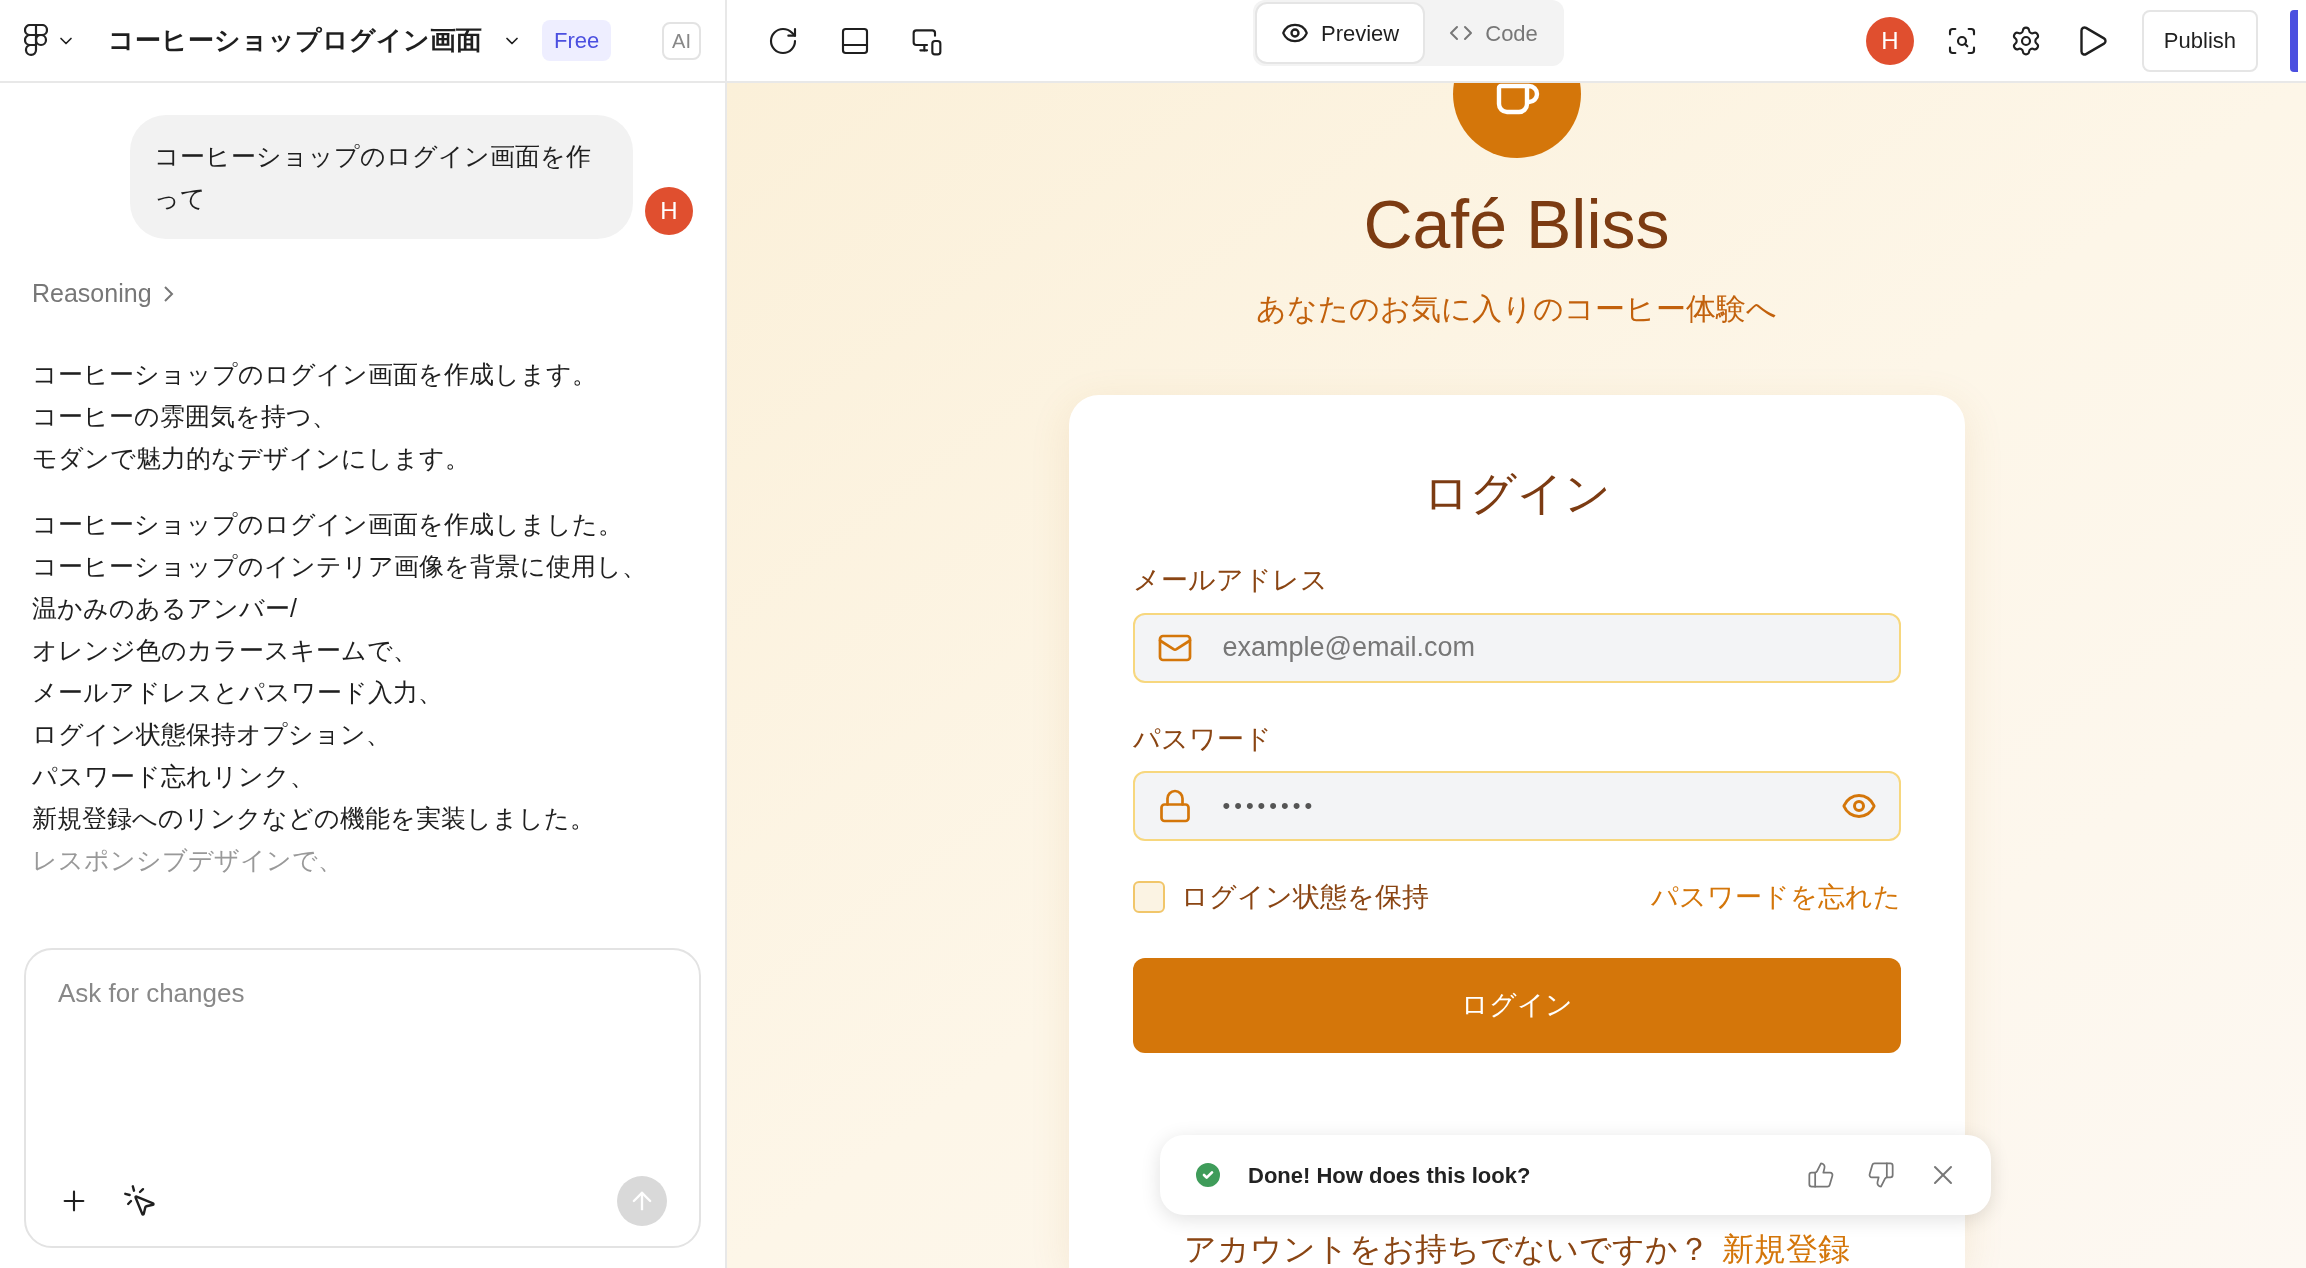  What do you see at coordinates (36, 40) in the screenshot?
I see `logo-icon` at bounding box center [36, 40].